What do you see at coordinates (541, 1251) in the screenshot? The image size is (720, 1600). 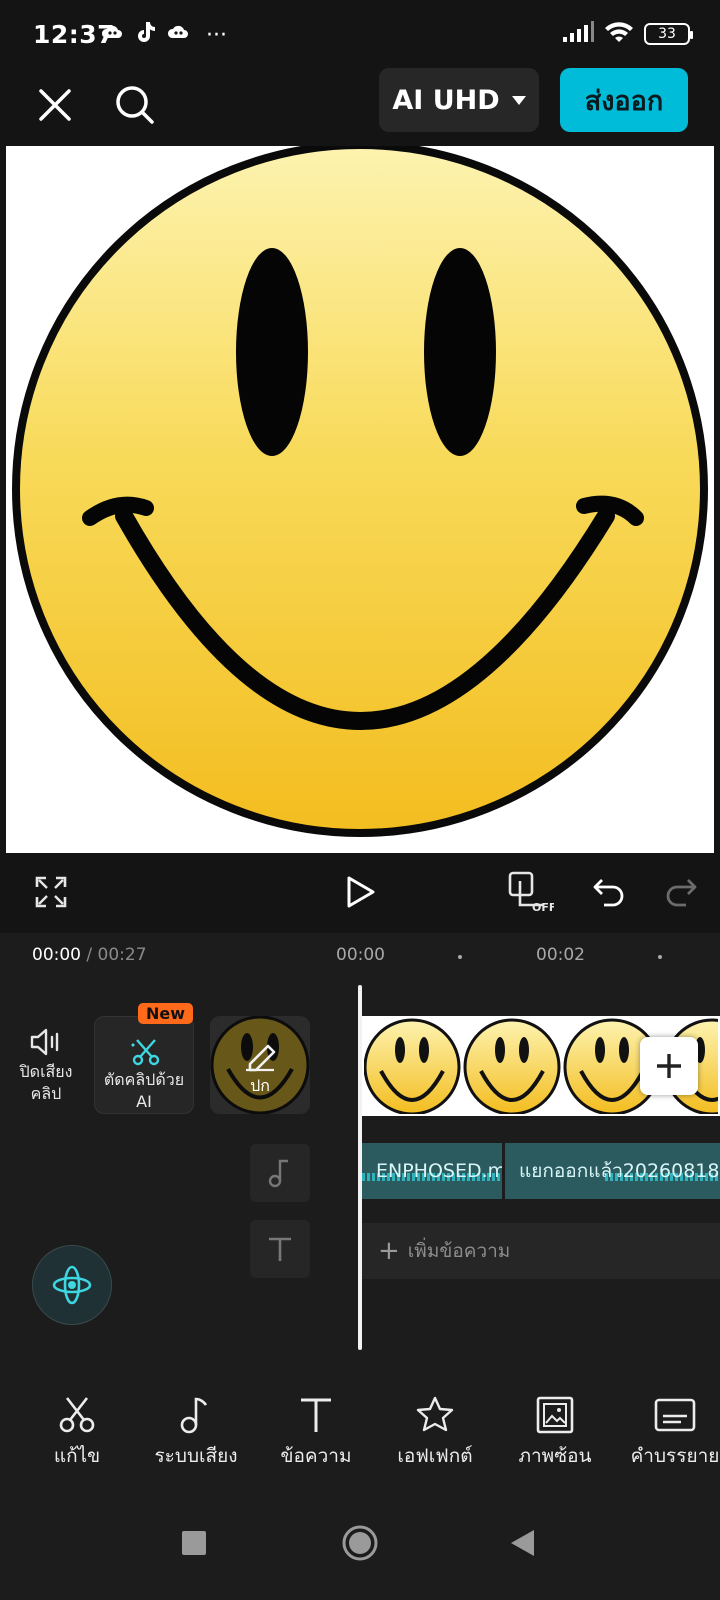 I see `add-text-track: + เพิ่มข้อความ` at bounding box center [541, 1251].